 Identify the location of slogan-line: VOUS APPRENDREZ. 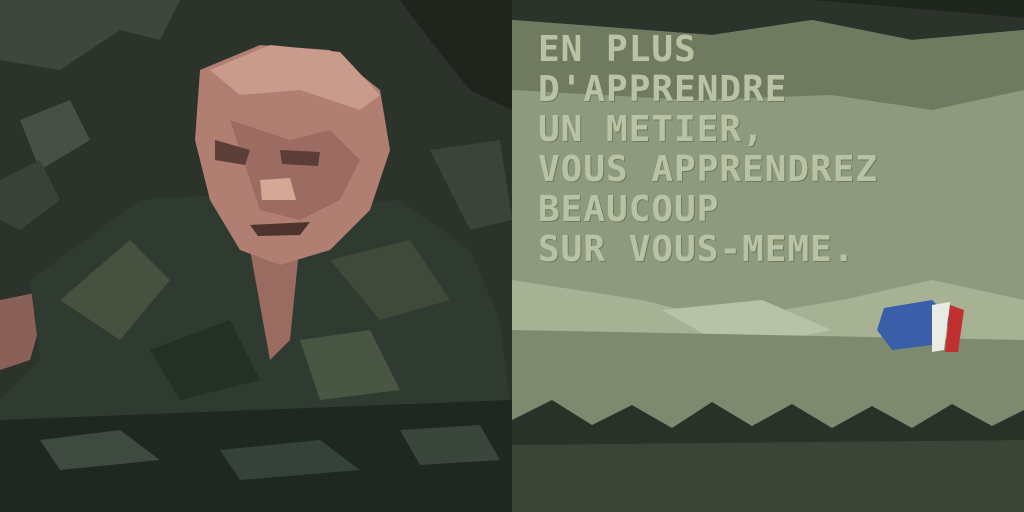
(708, 169).